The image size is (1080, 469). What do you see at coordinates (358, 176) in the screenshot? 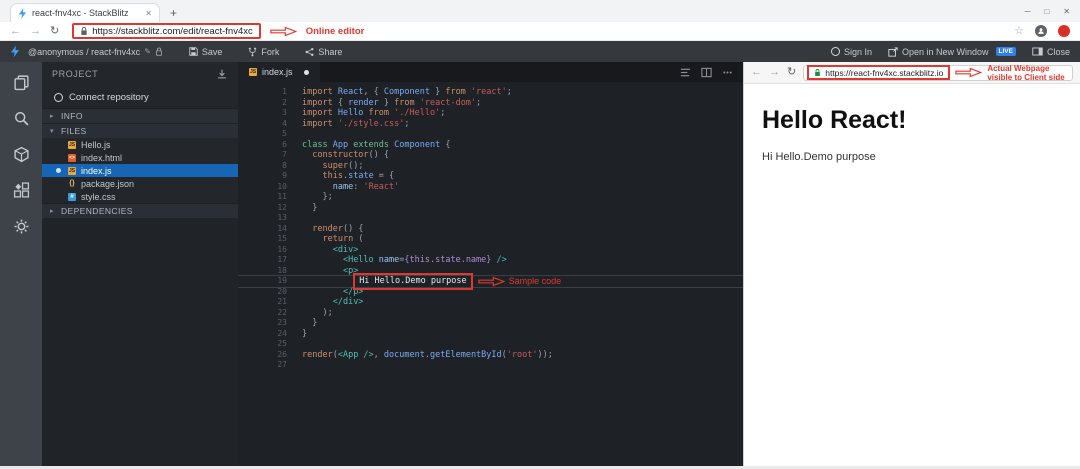
I see `line-content: this. state = {` at bounding box center [358, 176].